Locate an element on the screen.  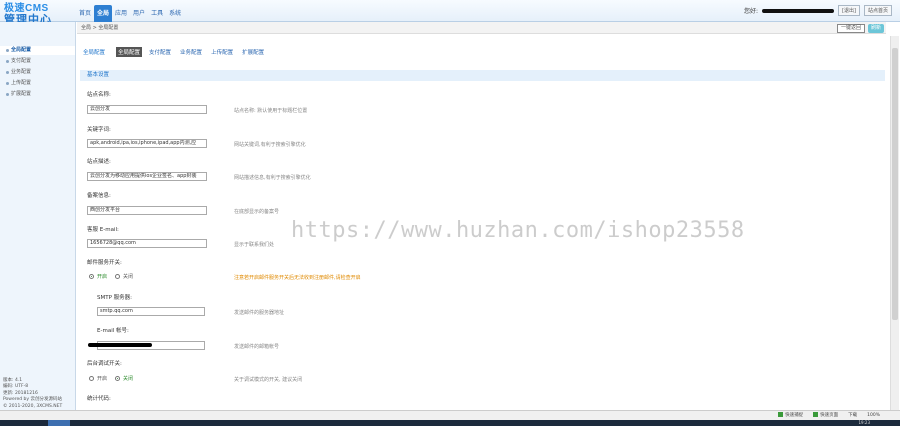
smtp-label: SMTP 服务器: is located at coordinates (115, 298).